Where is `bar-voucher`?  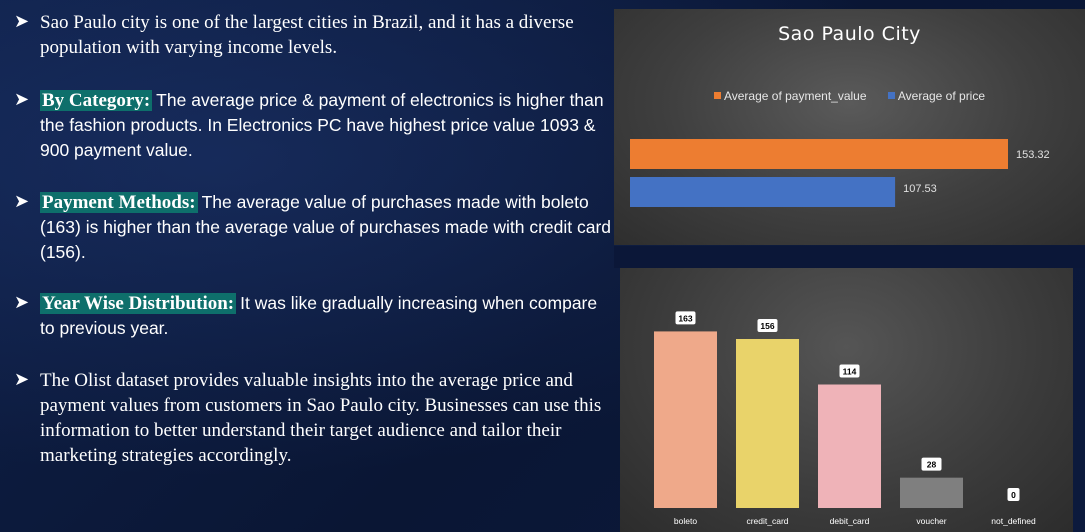 bar-voucher is located at coordinates (931, 492).